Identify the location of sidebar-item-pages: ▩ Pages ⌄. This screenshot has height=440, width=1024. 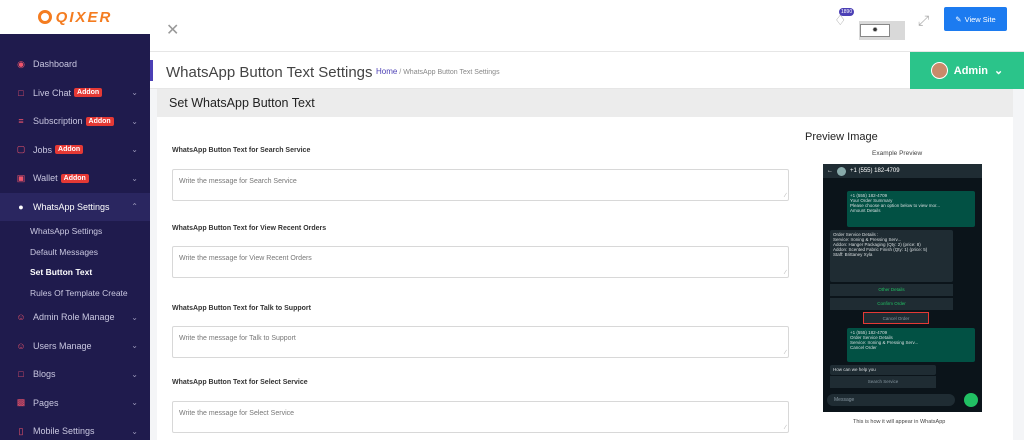
(75, 403).